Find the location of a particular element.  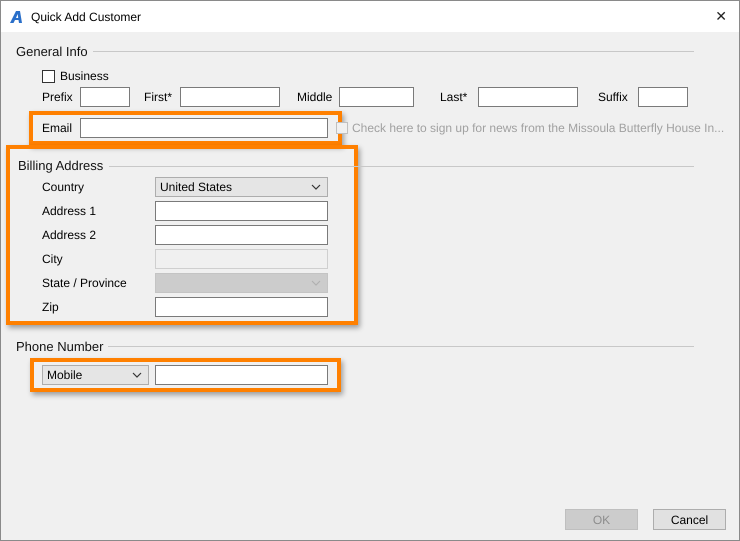

field-label: Email is located at coordinates (58, 128).